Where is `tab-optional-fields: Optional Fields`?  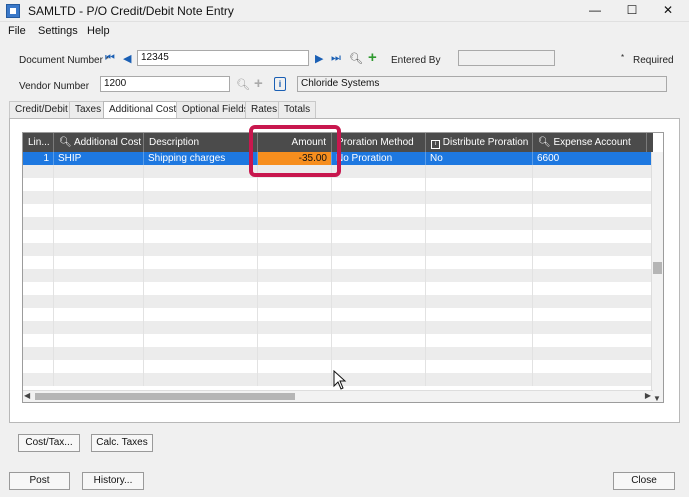
tab-optional-fields: Optional Fields is located at coordinates (215, 109).